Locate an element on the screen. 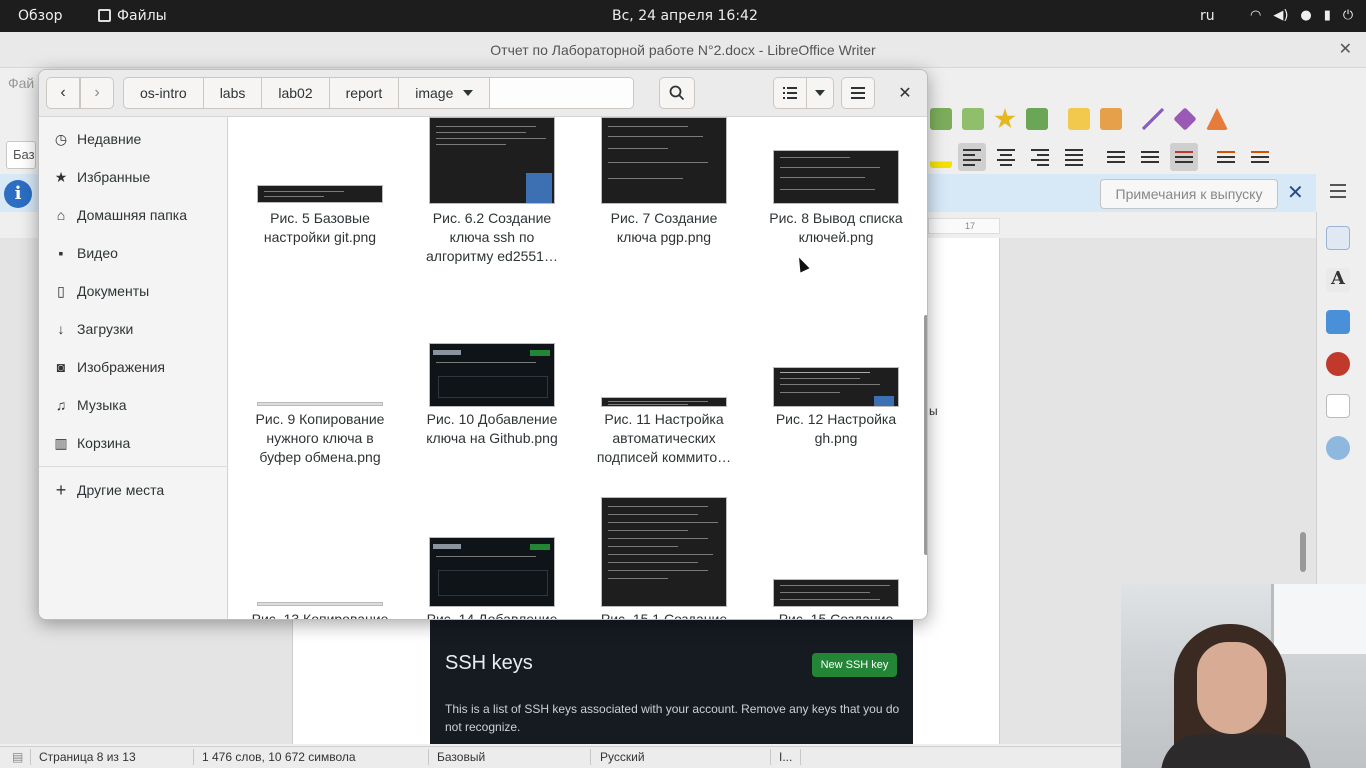 This screenshot has height=768, width=1366. clock: Вс, 24 апреля 16:42 is located at coordinates (685, 16).